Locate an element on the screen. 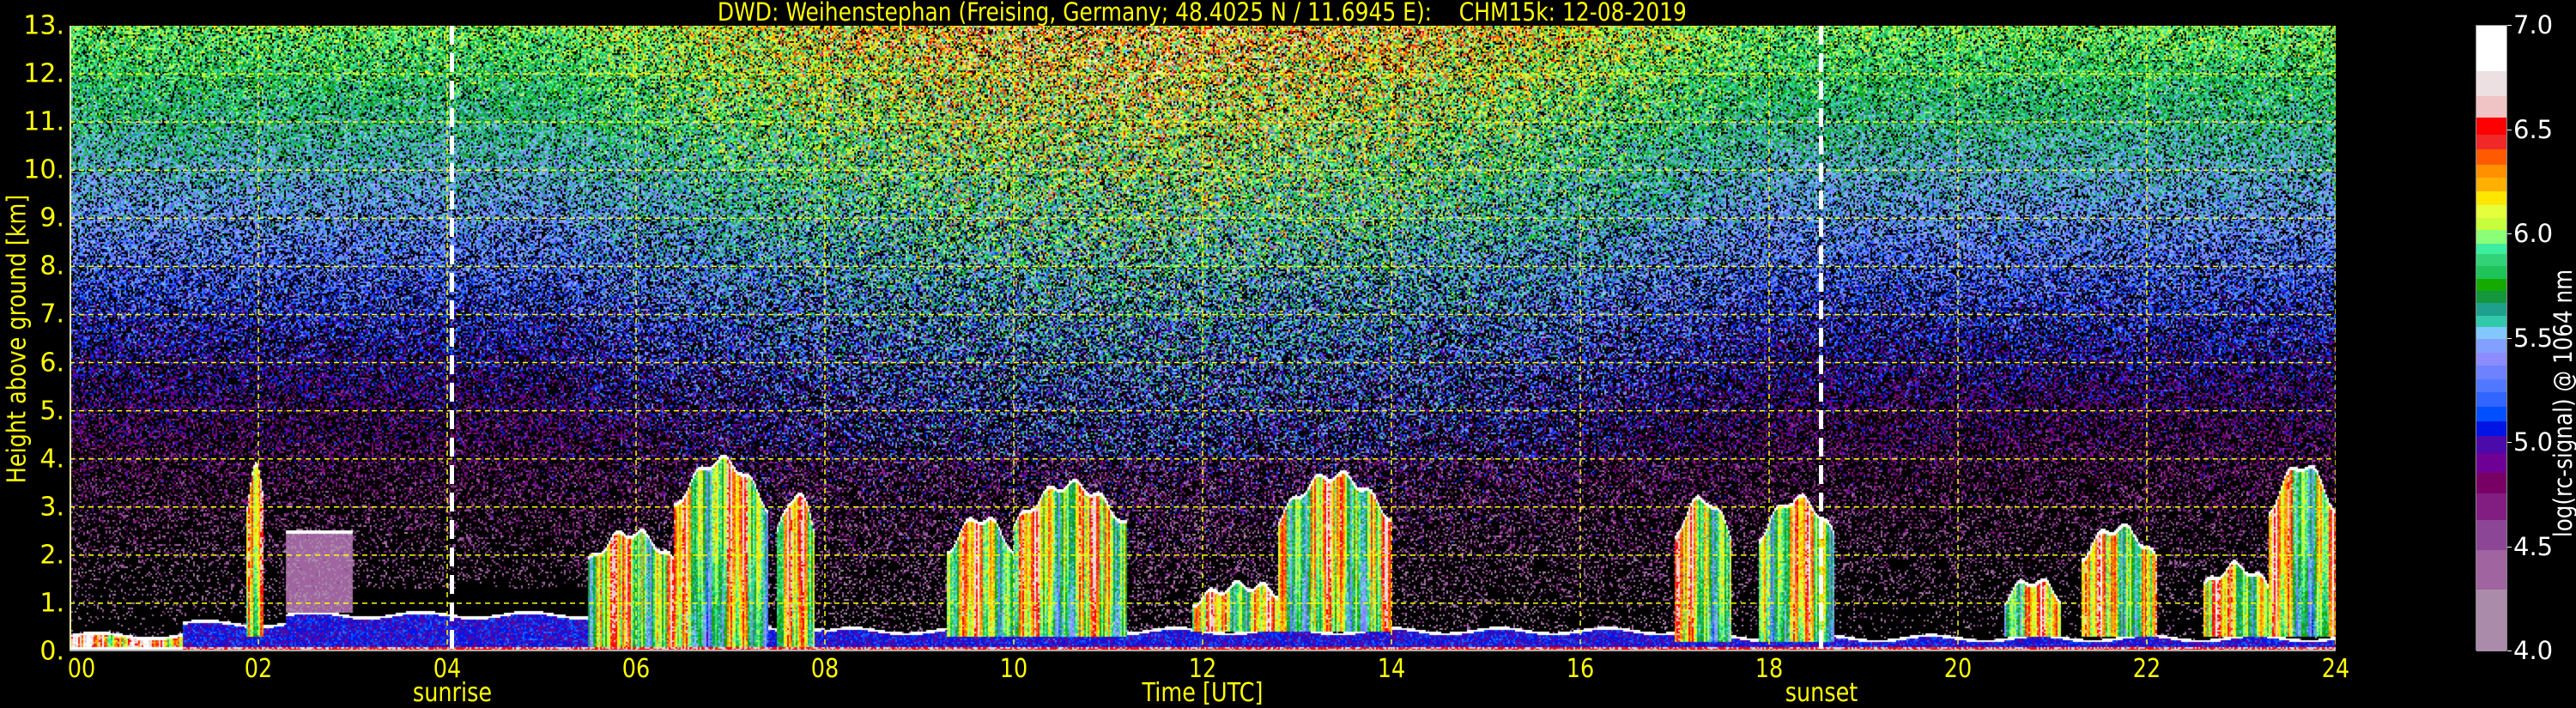 The image size is (2576, 708). colorbar-tick-label: 7.0 is located at coordinates (2533, 24).